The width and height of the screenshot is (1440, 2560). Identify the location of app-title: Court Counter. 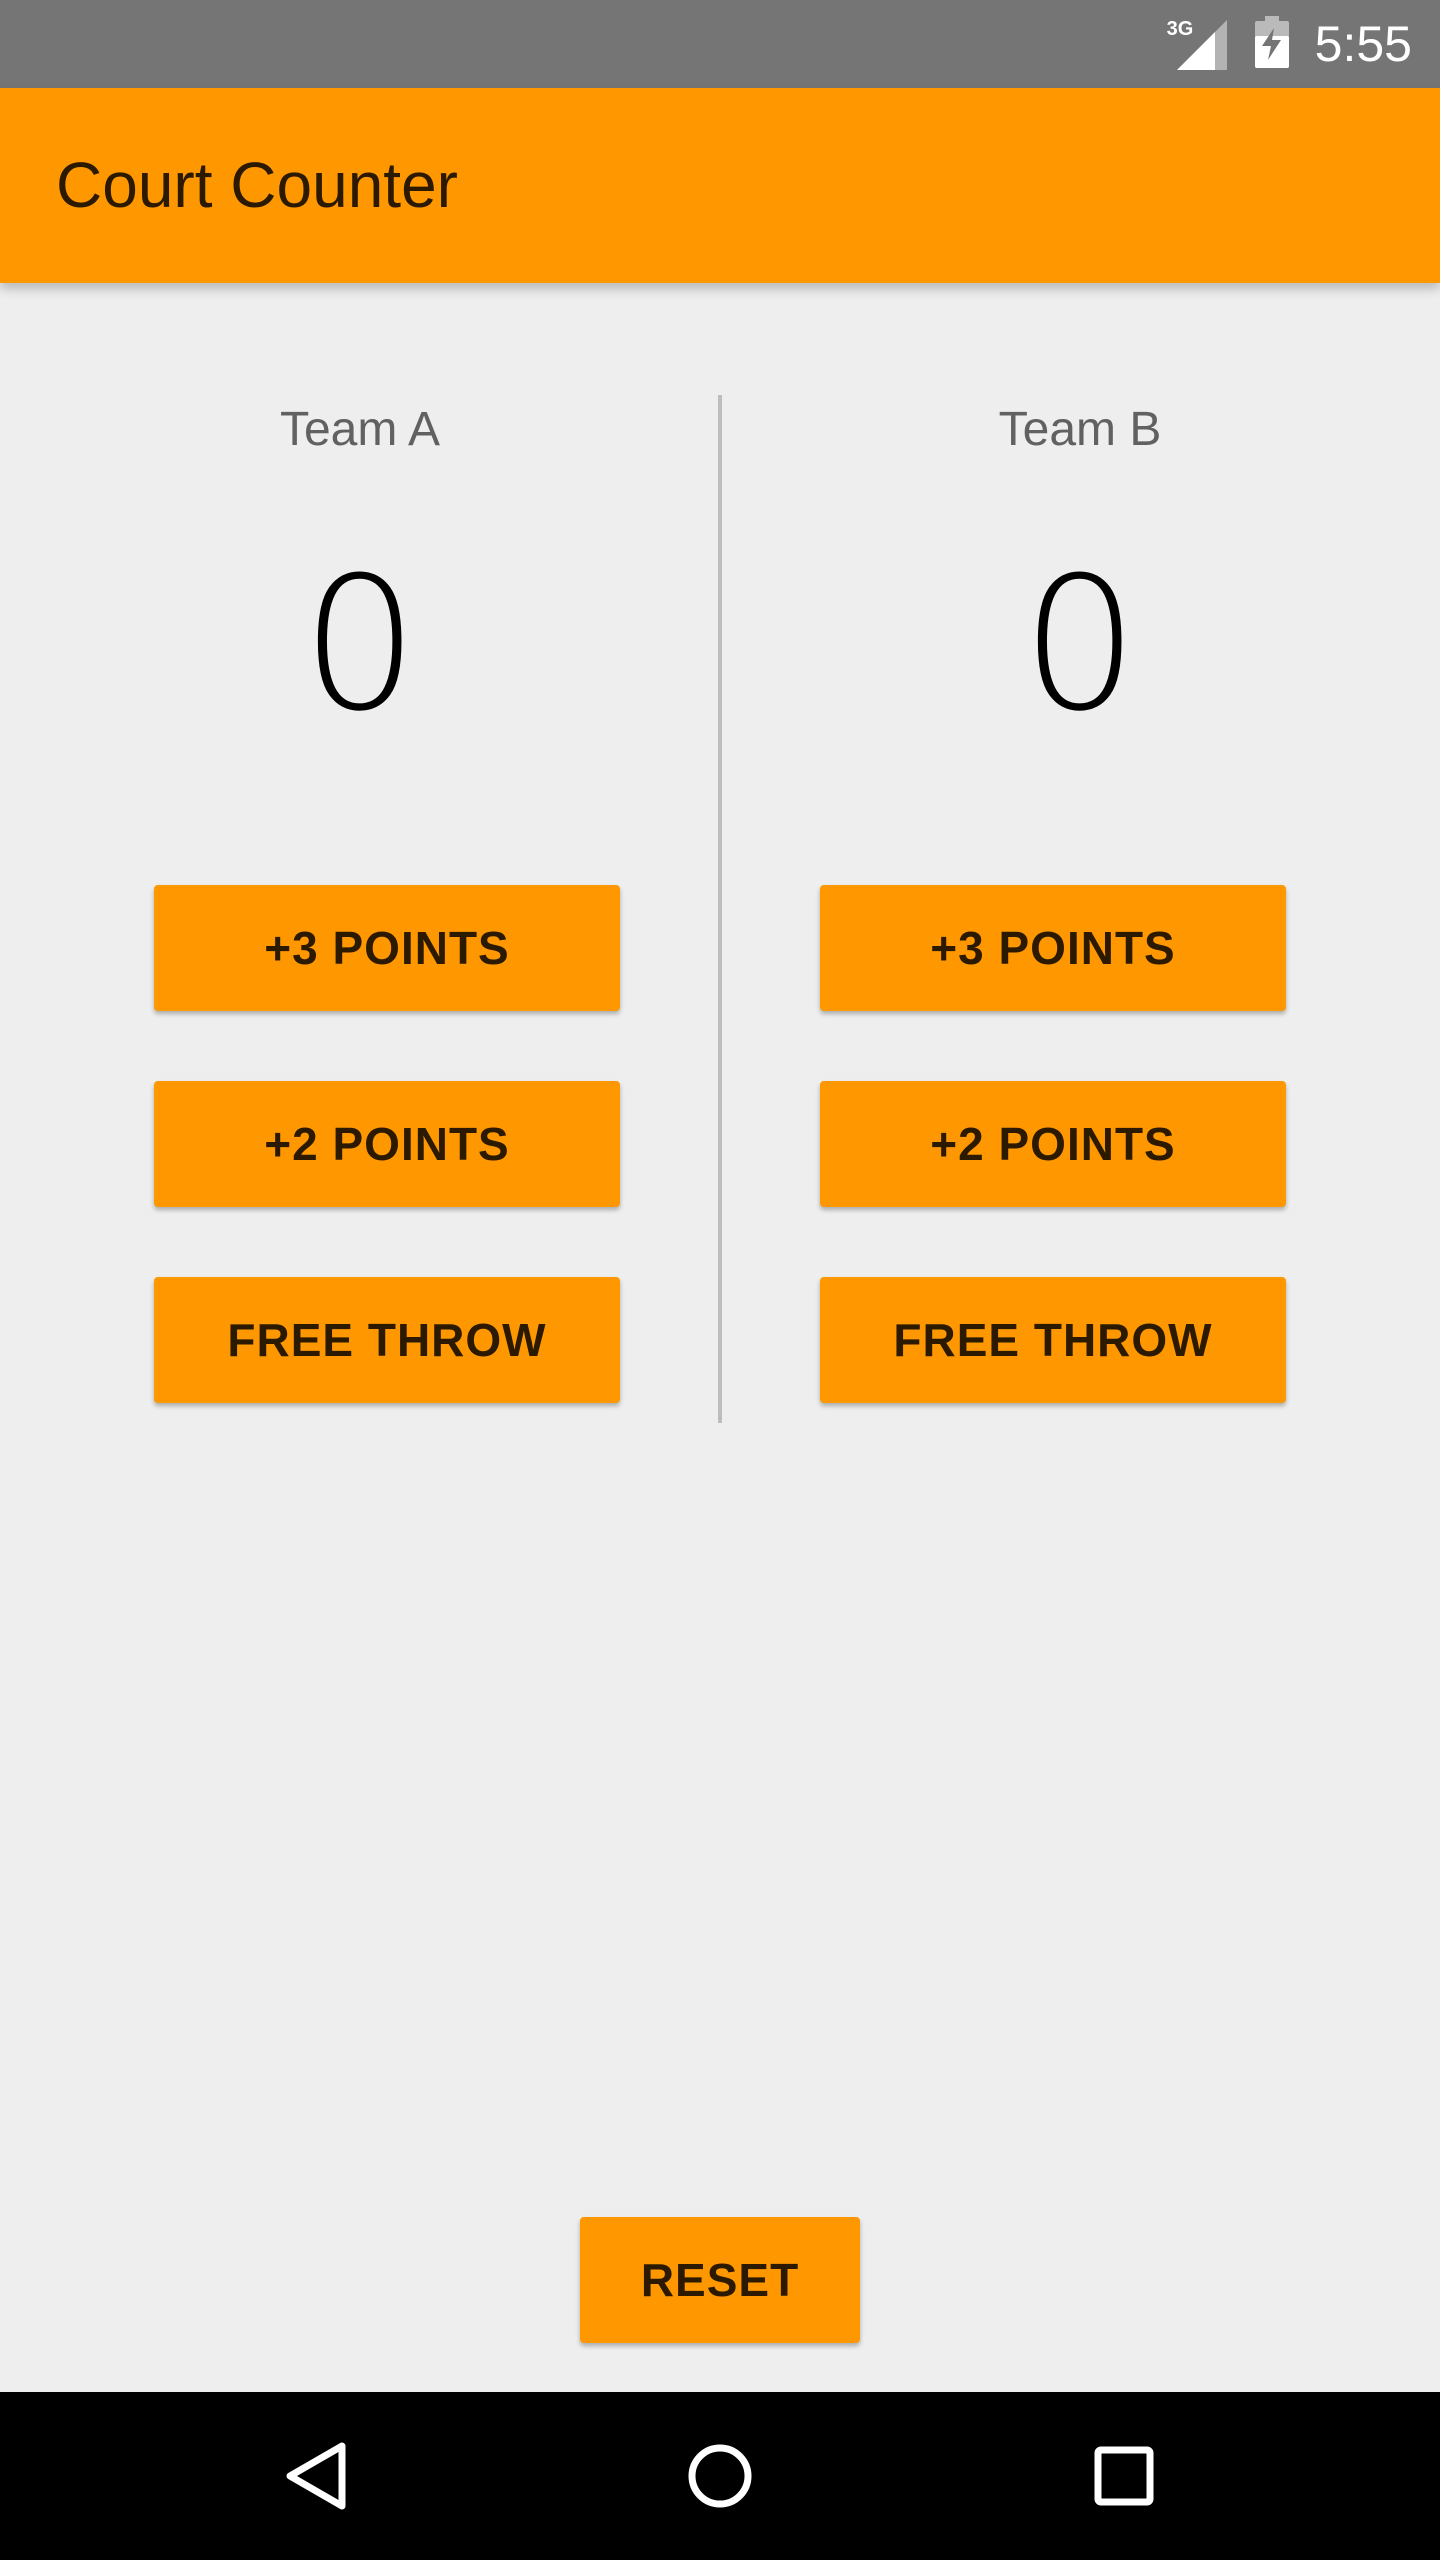
(257, 185).